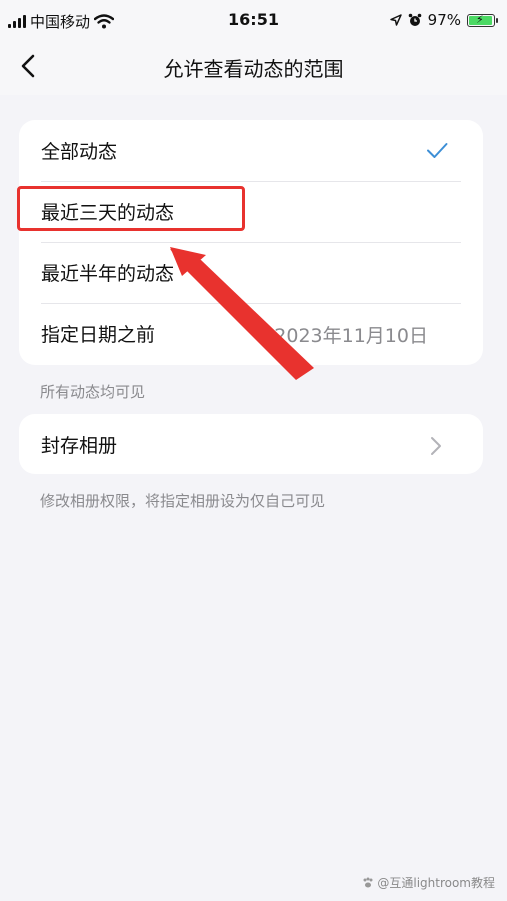 The image size is (507, 901). I want to click on nav-bar: 允许查看动态的范围, so click(253, 67).